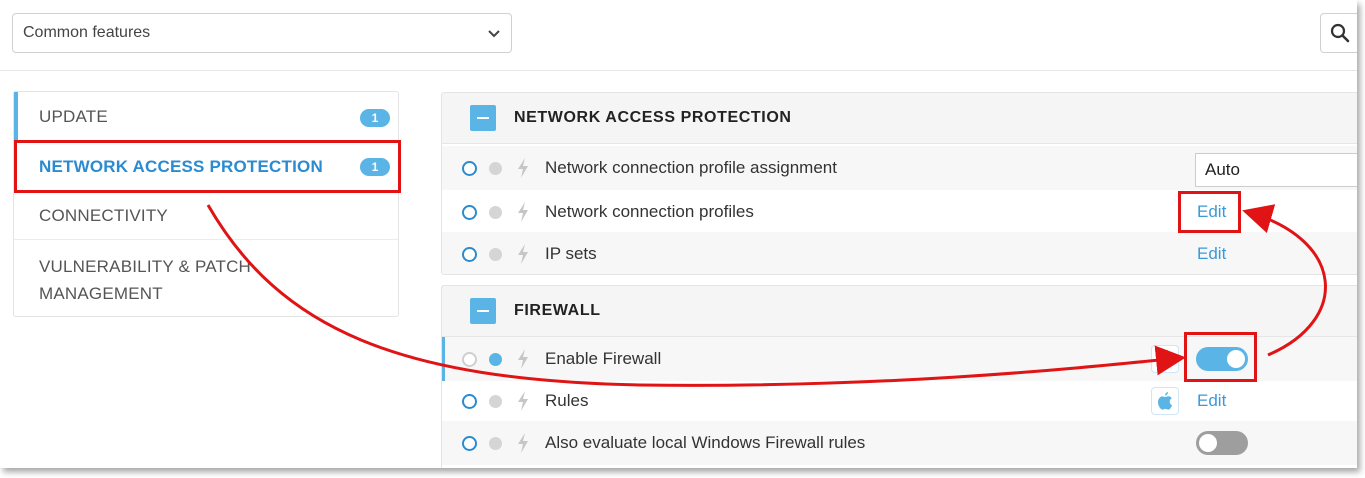  Describe the element at coordinates (557, 310) in the screenshot. I see `section-title: FIREWALL` at that location.